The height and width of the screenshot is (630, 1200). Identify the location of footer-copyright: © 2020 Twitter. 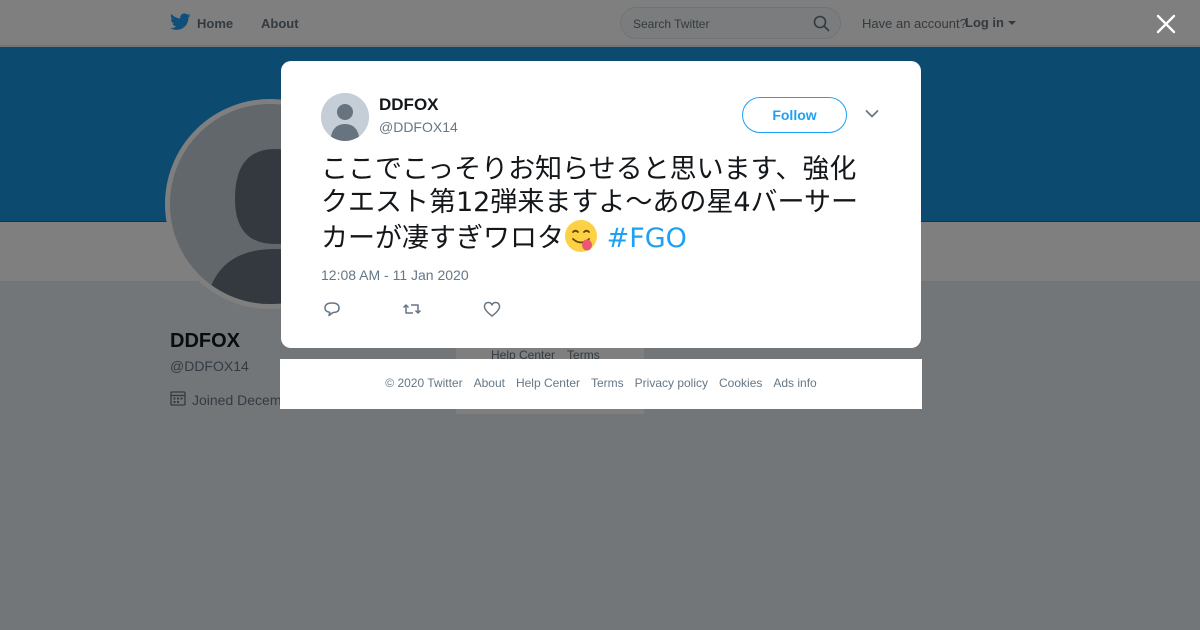
(424, 383).